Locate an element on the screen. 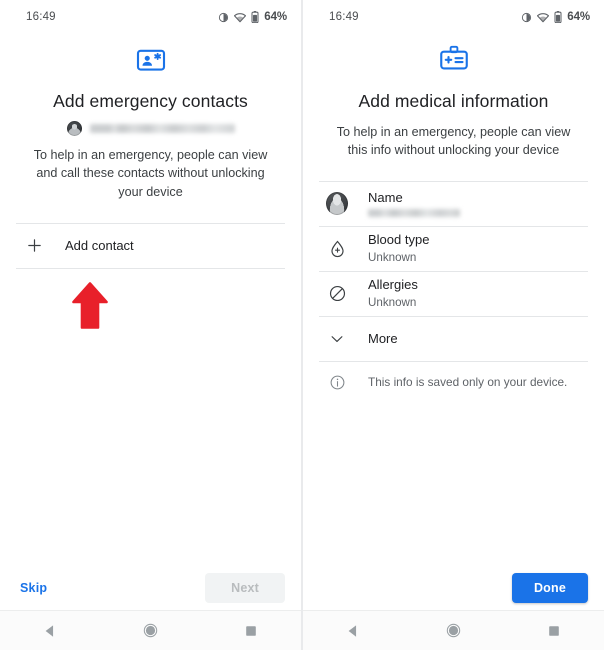 The width and height of the screenshot is (604, 650). divider-below-add-contact is located at coordinates (150, 268).